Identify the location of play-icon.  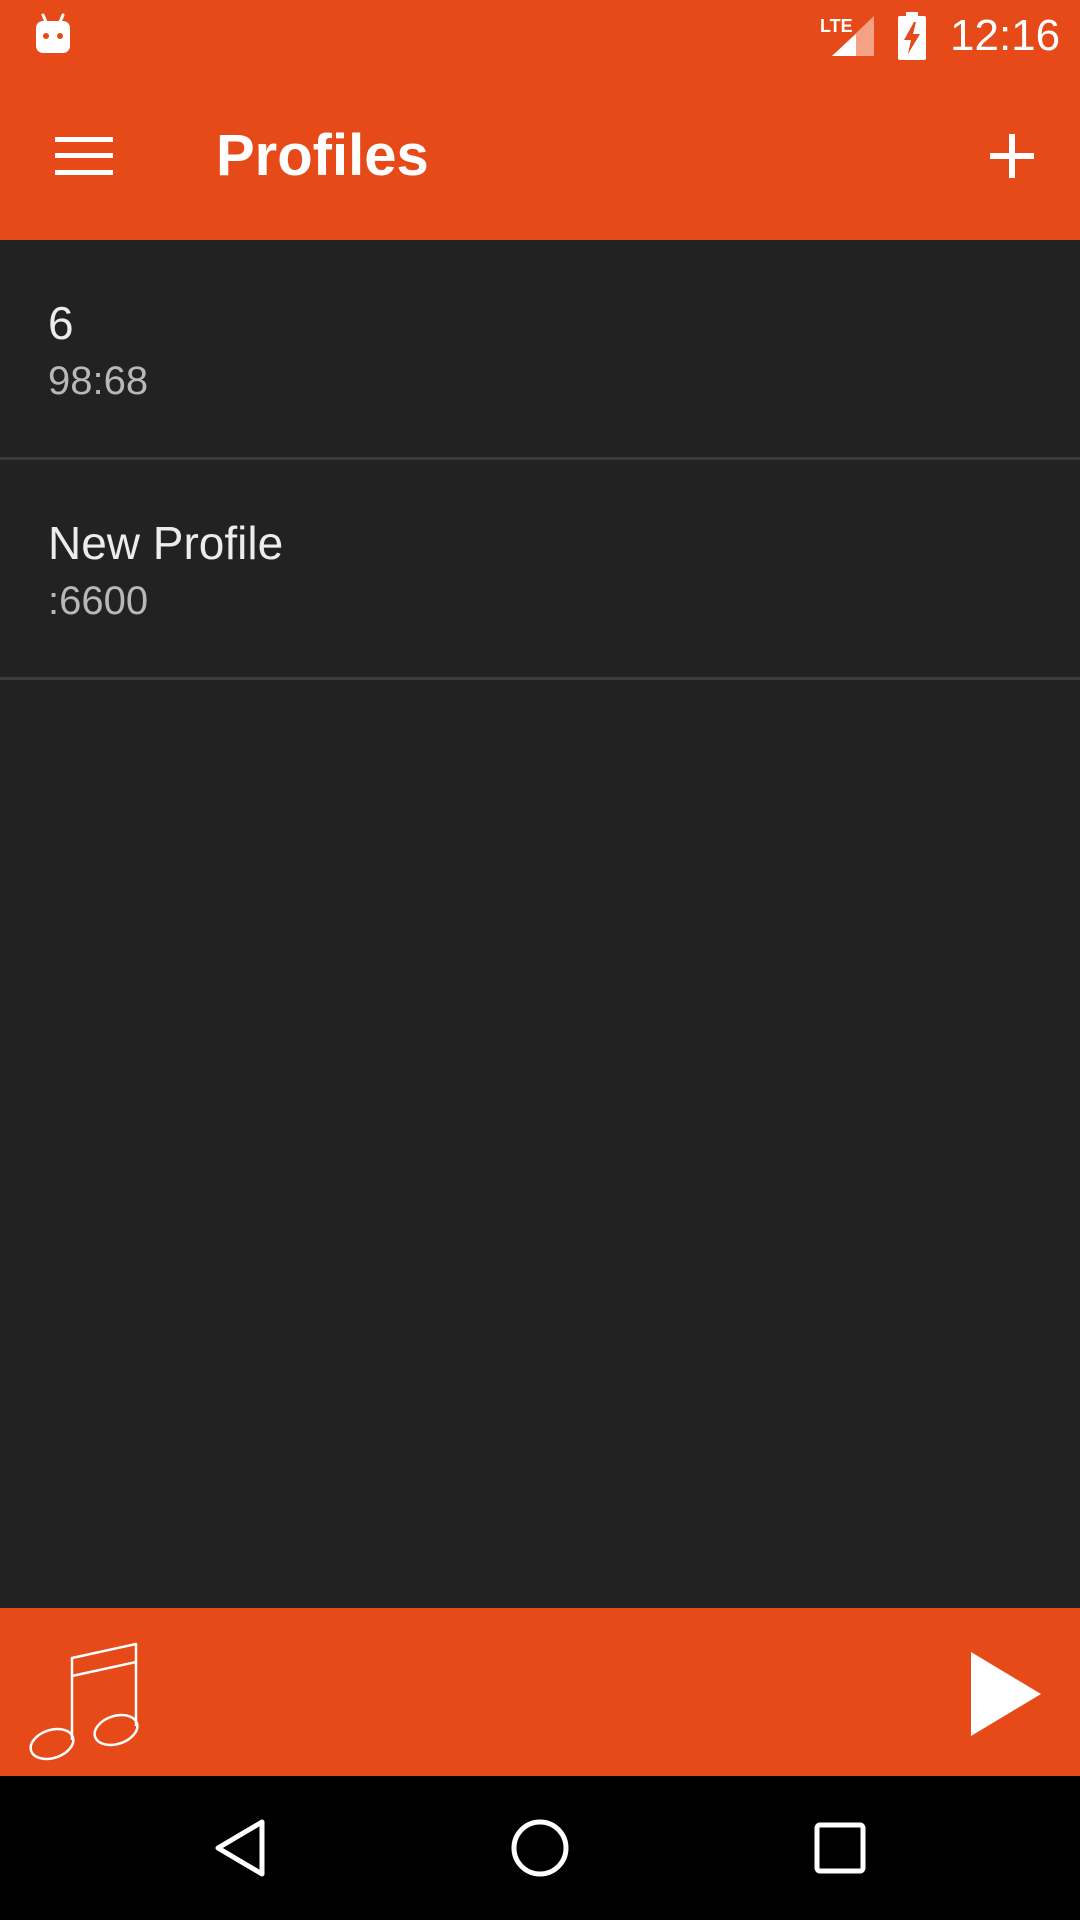
(1006, 1694).